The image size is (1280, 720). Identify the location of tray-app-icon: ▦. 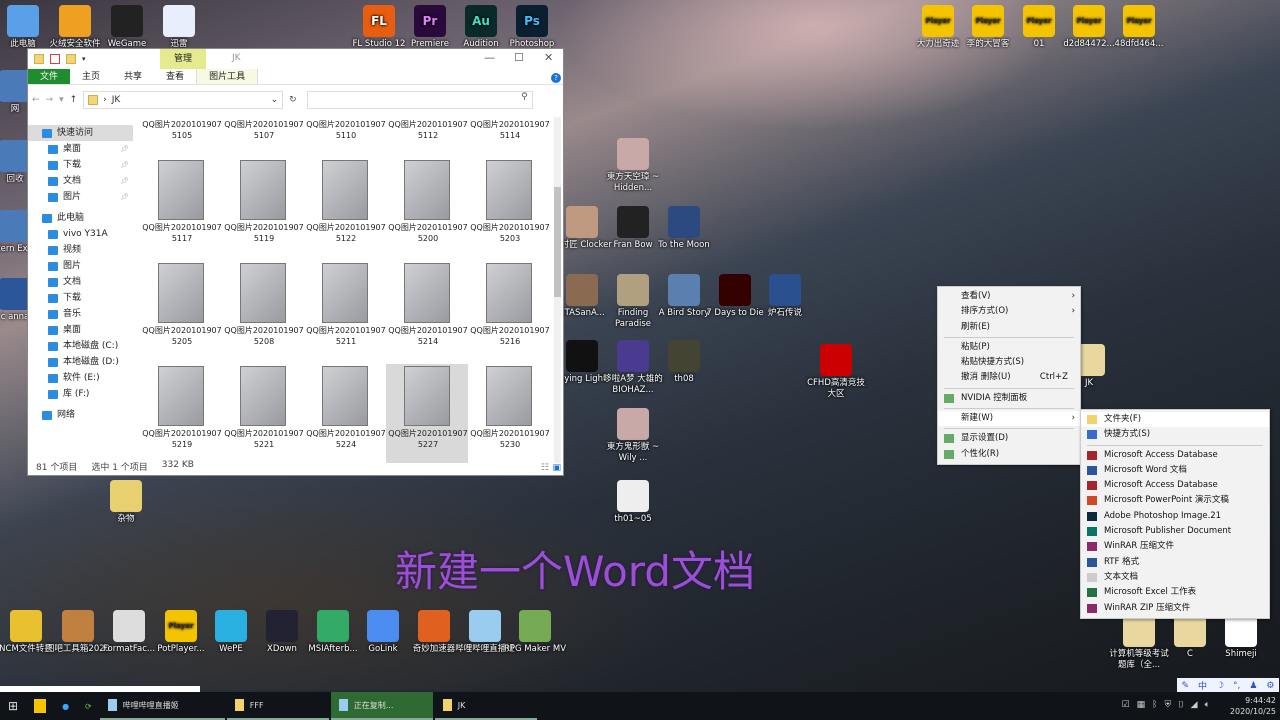
(1141, 705).